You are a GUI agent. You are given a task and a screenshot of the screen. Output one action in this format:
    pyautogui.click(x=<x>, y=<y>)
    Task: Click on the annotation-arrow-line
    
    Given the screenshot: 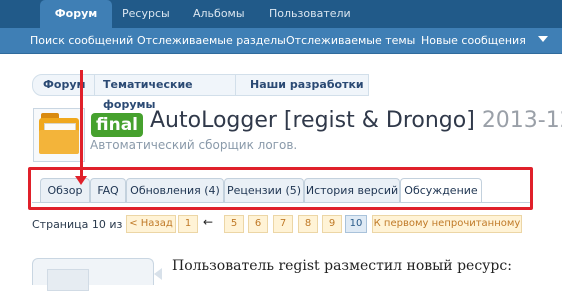 What is the action you would take?
    pyautogui.click(x=81, y=124)
    